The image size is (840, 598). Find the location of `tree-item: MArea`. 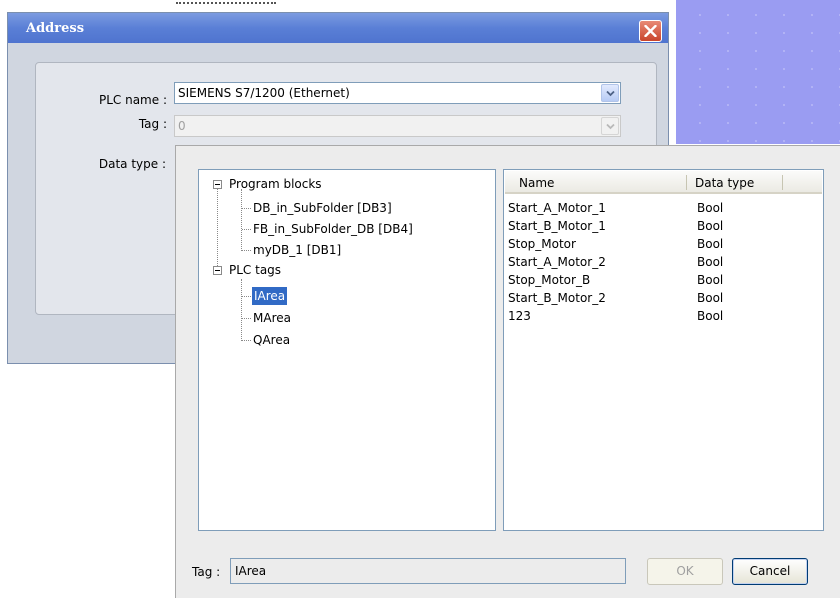

tree-item: MArea is located at coordinates (272, 318).